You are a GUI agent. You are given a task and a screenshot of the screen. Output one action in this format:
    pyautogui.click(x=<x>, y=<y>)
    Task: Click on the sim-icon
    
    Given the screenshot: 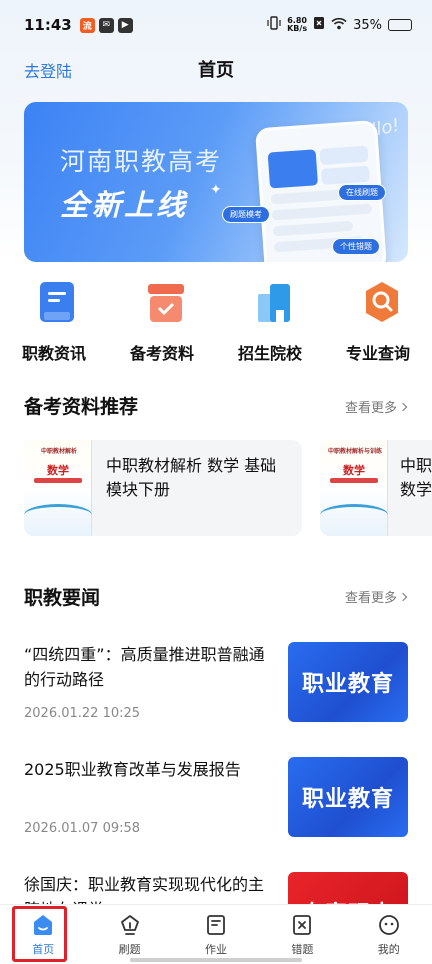 What is the action you would take?
    pyautogui.click(x=319, y=25)
    